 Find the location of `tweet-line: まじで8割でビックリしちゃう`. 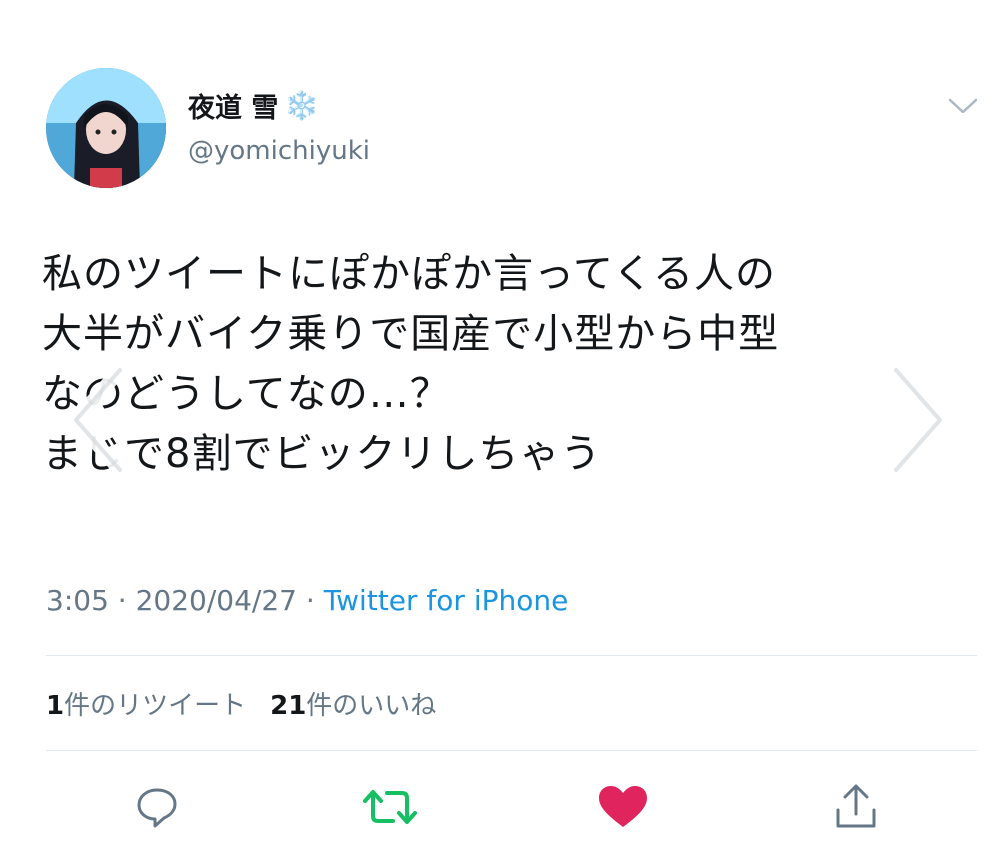

tweet-line: まじで8割でビックリしちゃう is located at coordinates (322, 454).